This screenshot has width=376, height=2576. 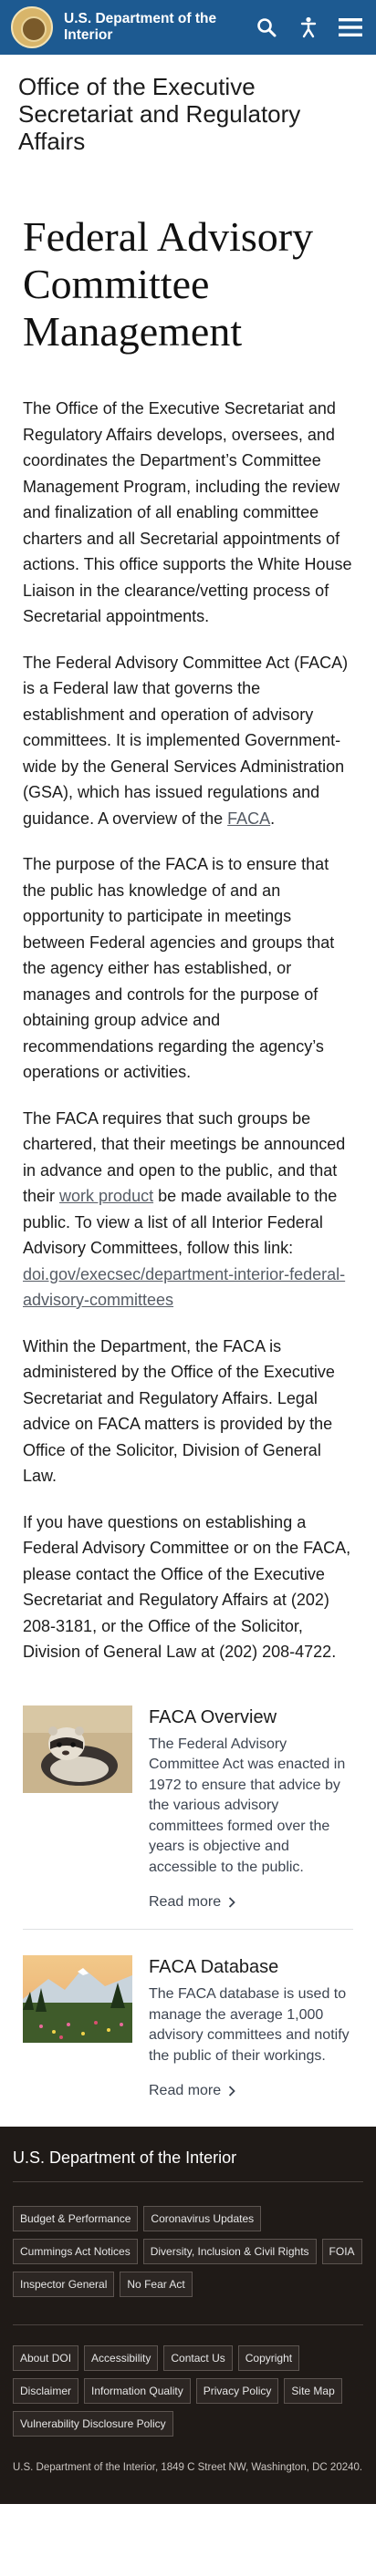 I want to click on accessibility-icon, so click(x=308, y=27).